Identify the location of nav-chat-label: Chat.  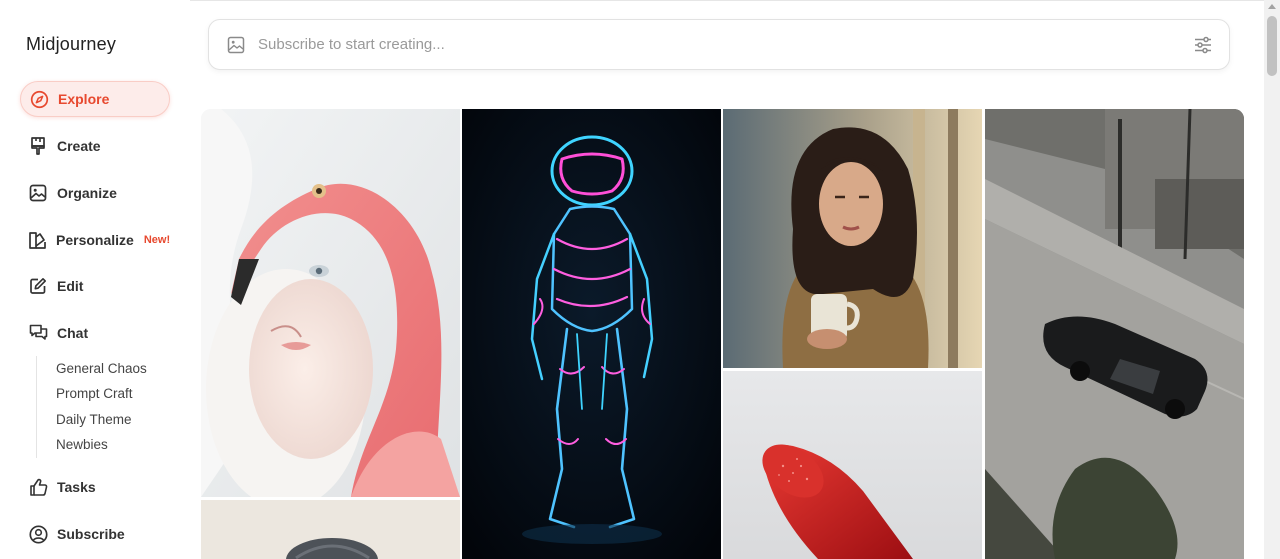
(73, 333).